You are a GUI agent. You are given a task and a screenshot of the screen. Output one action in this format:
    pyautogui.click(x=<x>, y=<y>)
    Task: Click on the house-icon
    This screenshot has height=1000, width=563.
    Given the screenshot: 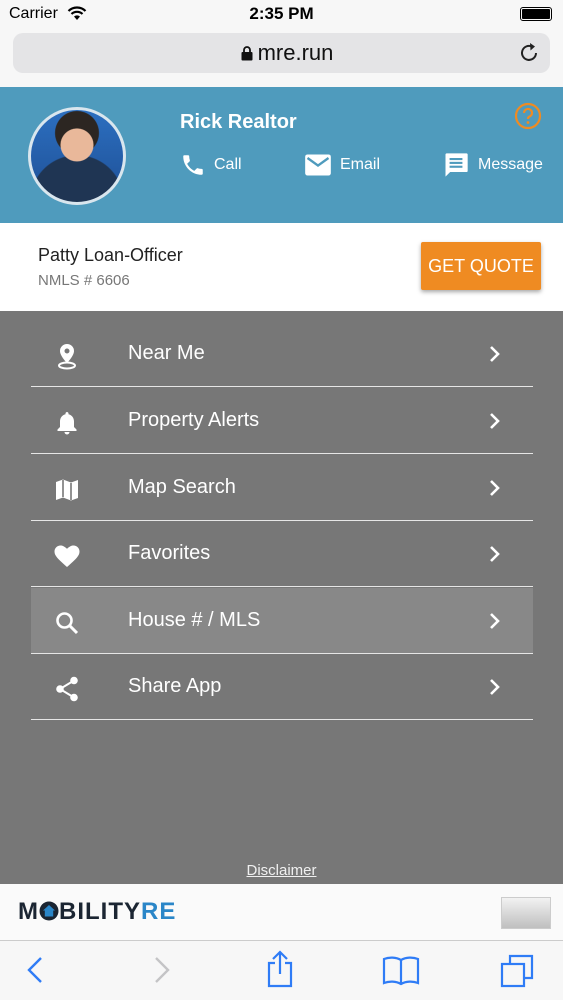 What is the action you would take?
    pyautogui.click(x=49, y=911)
    